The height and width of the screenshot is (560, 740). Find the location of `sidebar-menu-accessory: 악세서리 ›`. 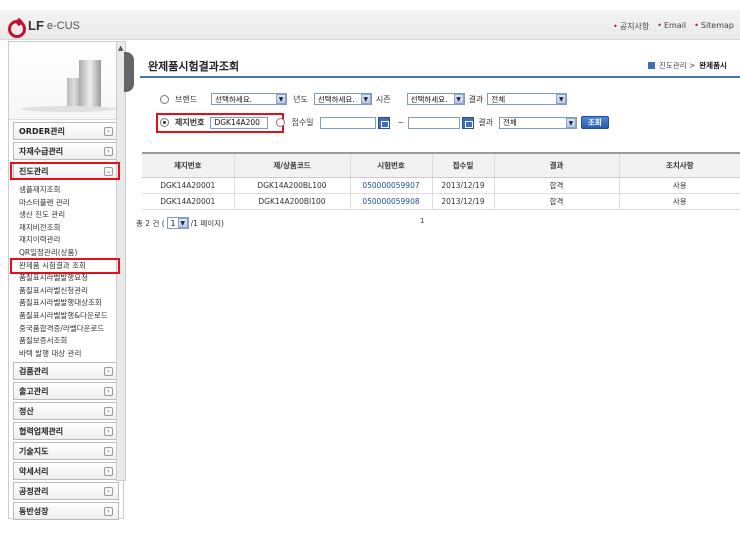

sidebar-menu-accessory: 악세서리 › is located at coordinates (66, 471).